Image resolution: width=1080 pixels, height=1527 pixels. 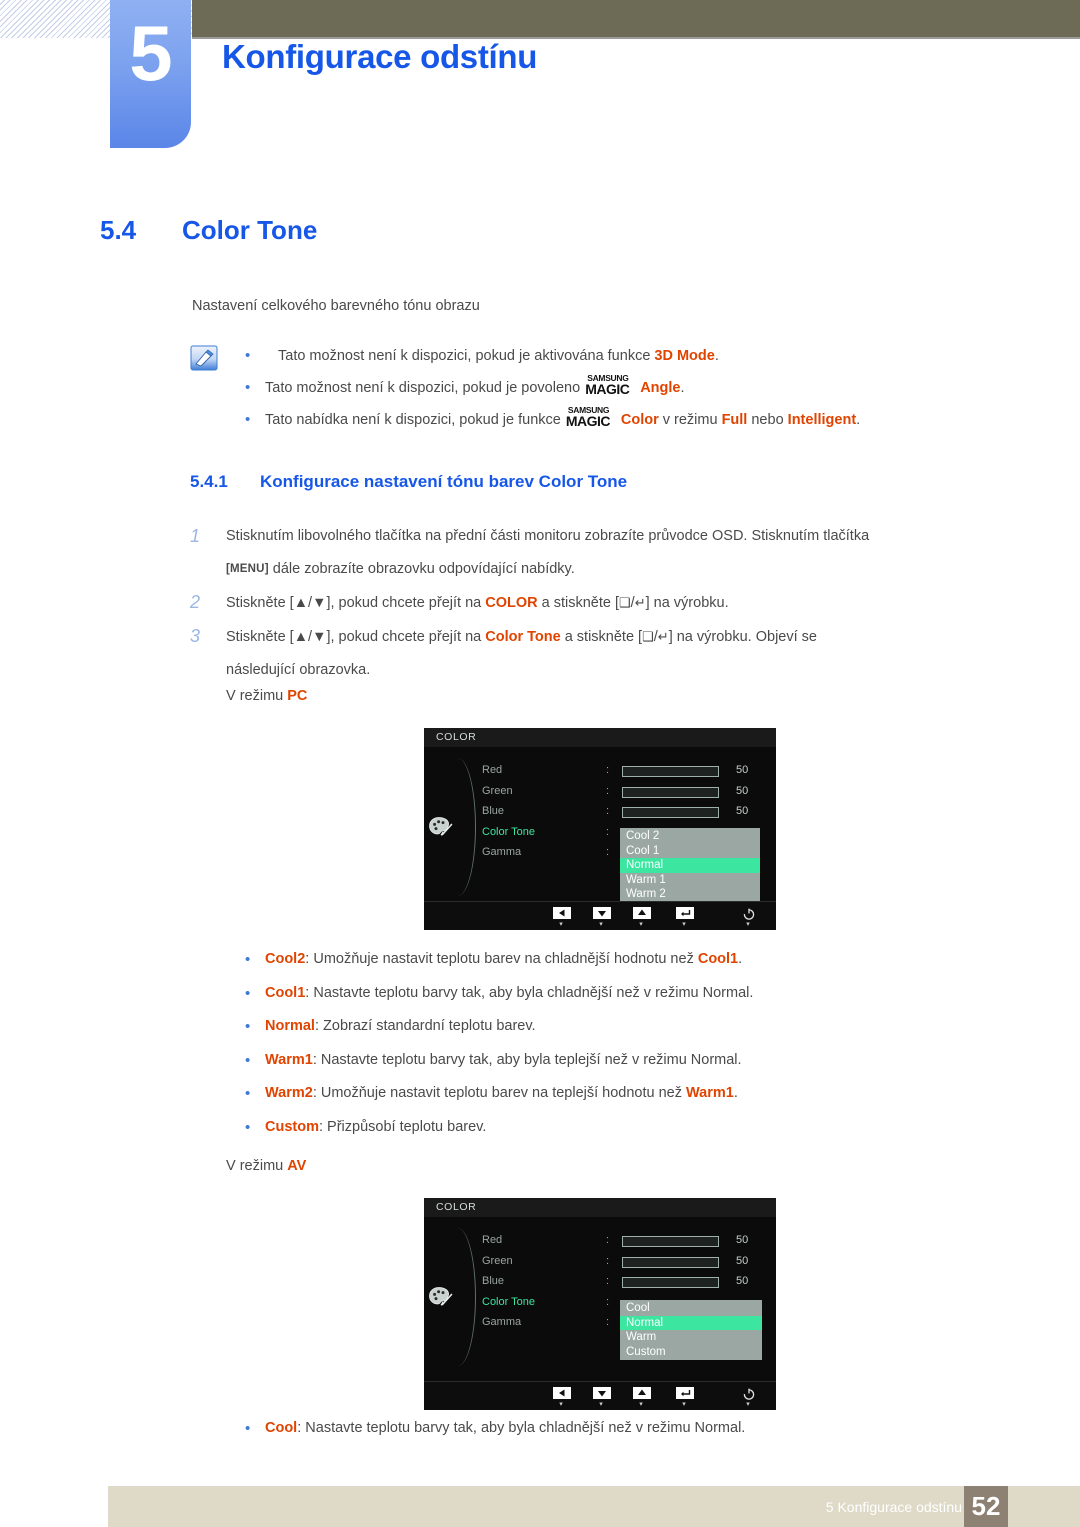 What do you see at coordinates (734, 420) in the screenshot?
I see `note-emphasis-2: Full` at bounding box center [734, 420].